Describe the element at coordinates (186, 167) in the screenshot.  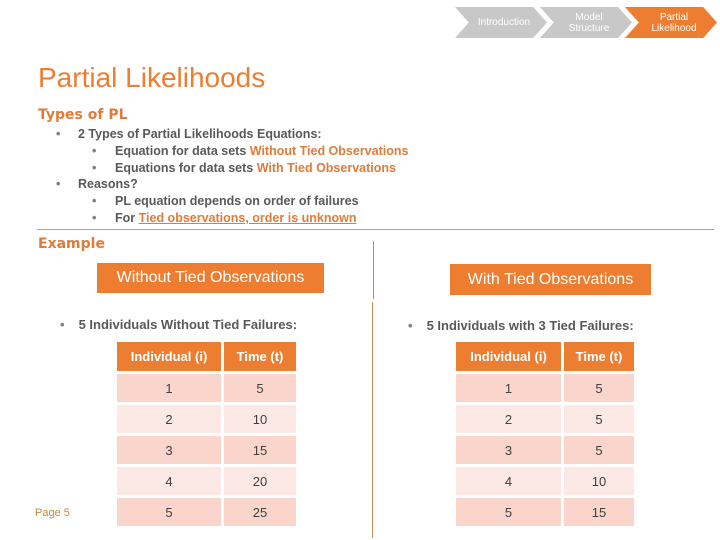
I see `bullet-text: Equations for data sets` at that location.